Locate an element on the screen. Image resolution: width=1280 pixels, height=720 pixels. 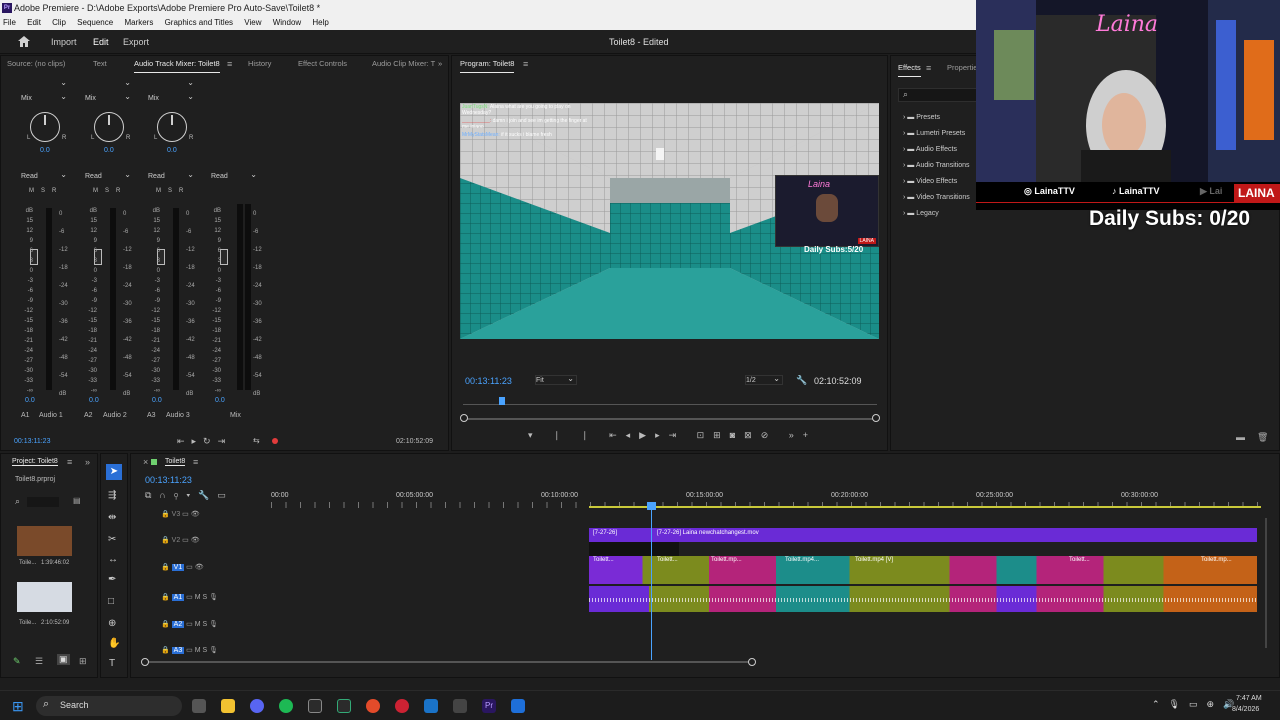
pan-value-2: 0.0 is located at coordinates (109, 150).